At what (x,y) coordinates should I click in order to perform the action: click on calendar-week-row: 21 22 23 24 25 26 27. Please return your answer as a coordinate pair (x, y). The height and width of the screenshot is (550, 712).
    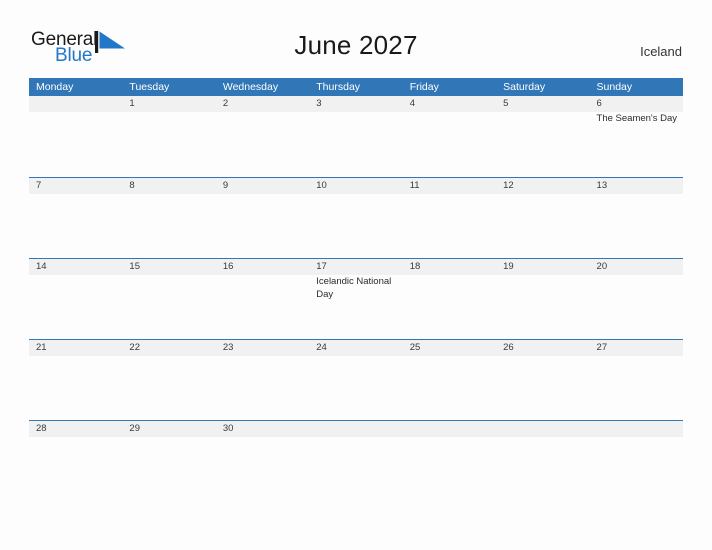
    Looking at the image, I should click on (356, 379).